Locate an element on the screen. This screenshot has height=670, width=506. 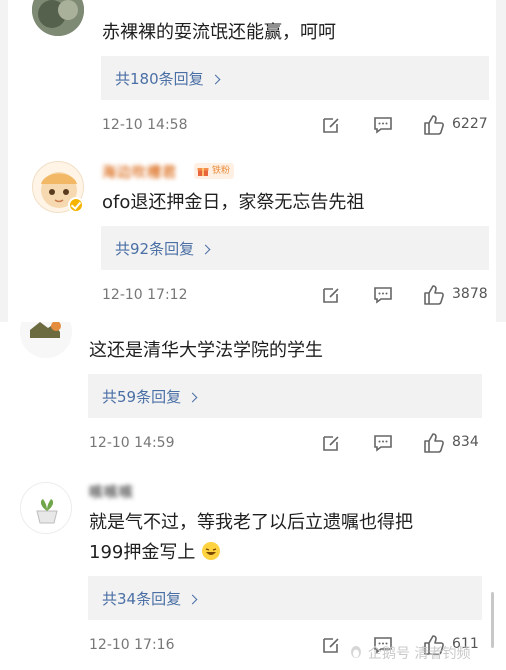
view-replies-link: 共92条回复 is located at coordinates (163, 248).